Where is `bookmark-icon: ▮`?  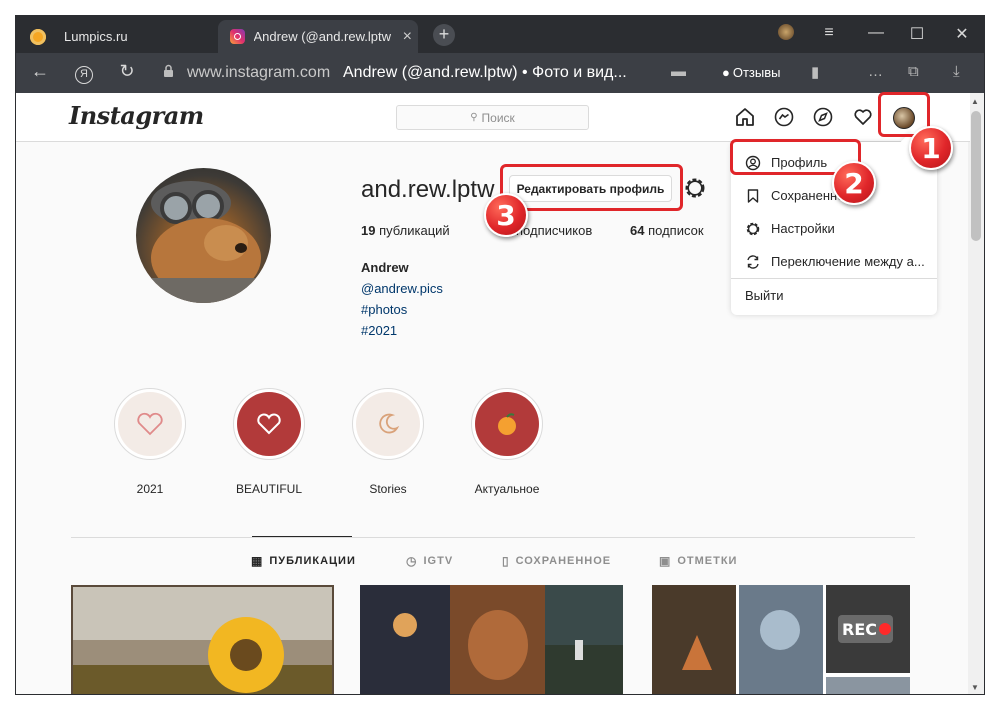
bookmark-icon: ▮ is located at coordinates (815, 72).